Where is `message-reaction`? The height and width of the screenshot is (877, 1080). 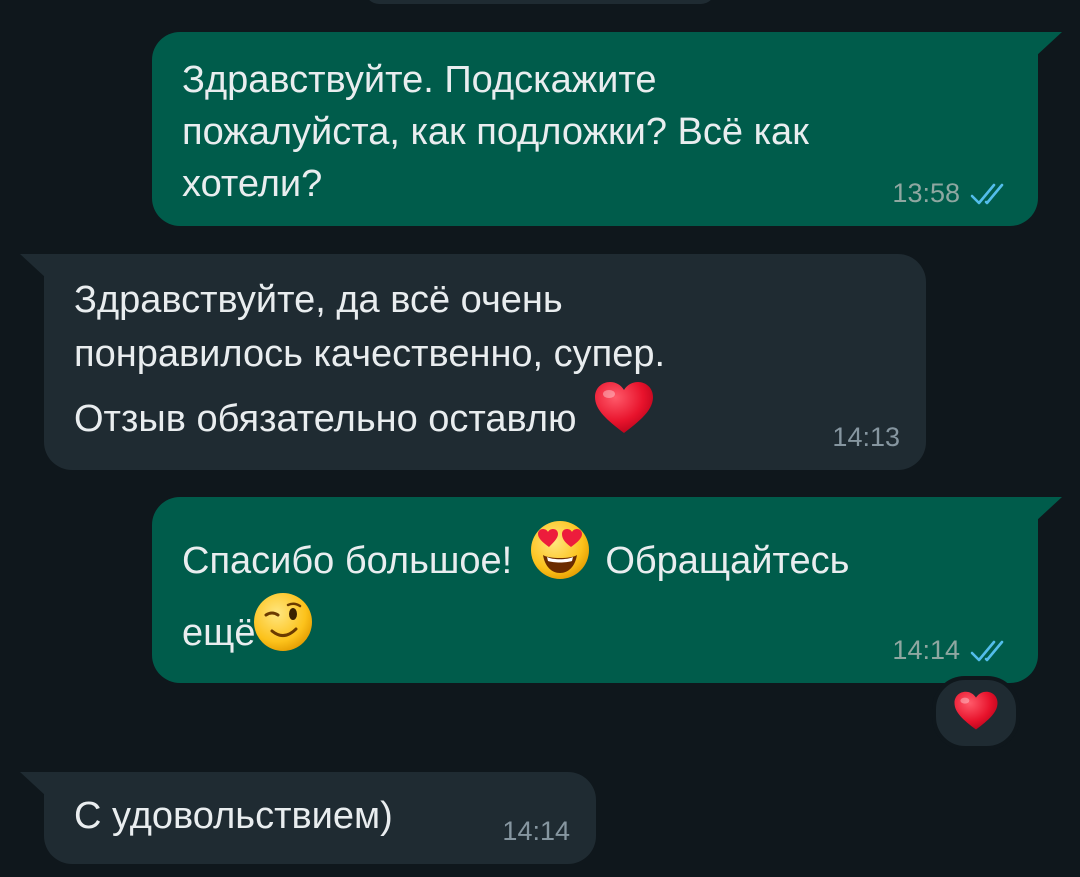 message-reaction is located at coordinates (976, 713).